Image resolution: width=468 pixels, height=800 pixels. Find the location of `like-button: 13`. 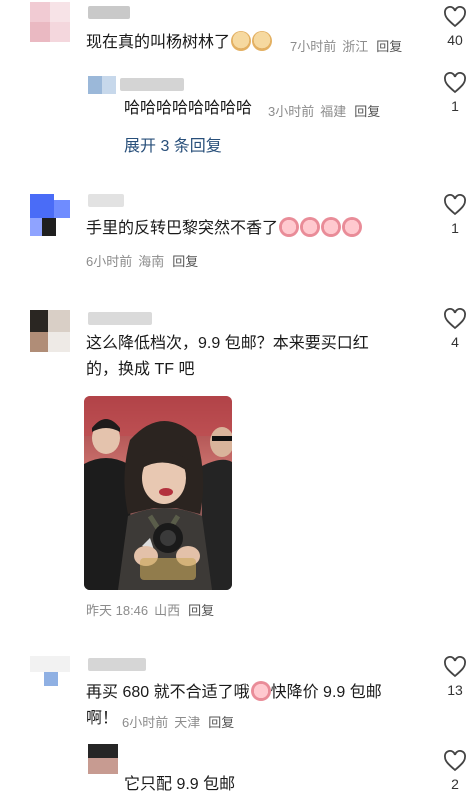

like-button: 13 is located at coordinates (454, 677).